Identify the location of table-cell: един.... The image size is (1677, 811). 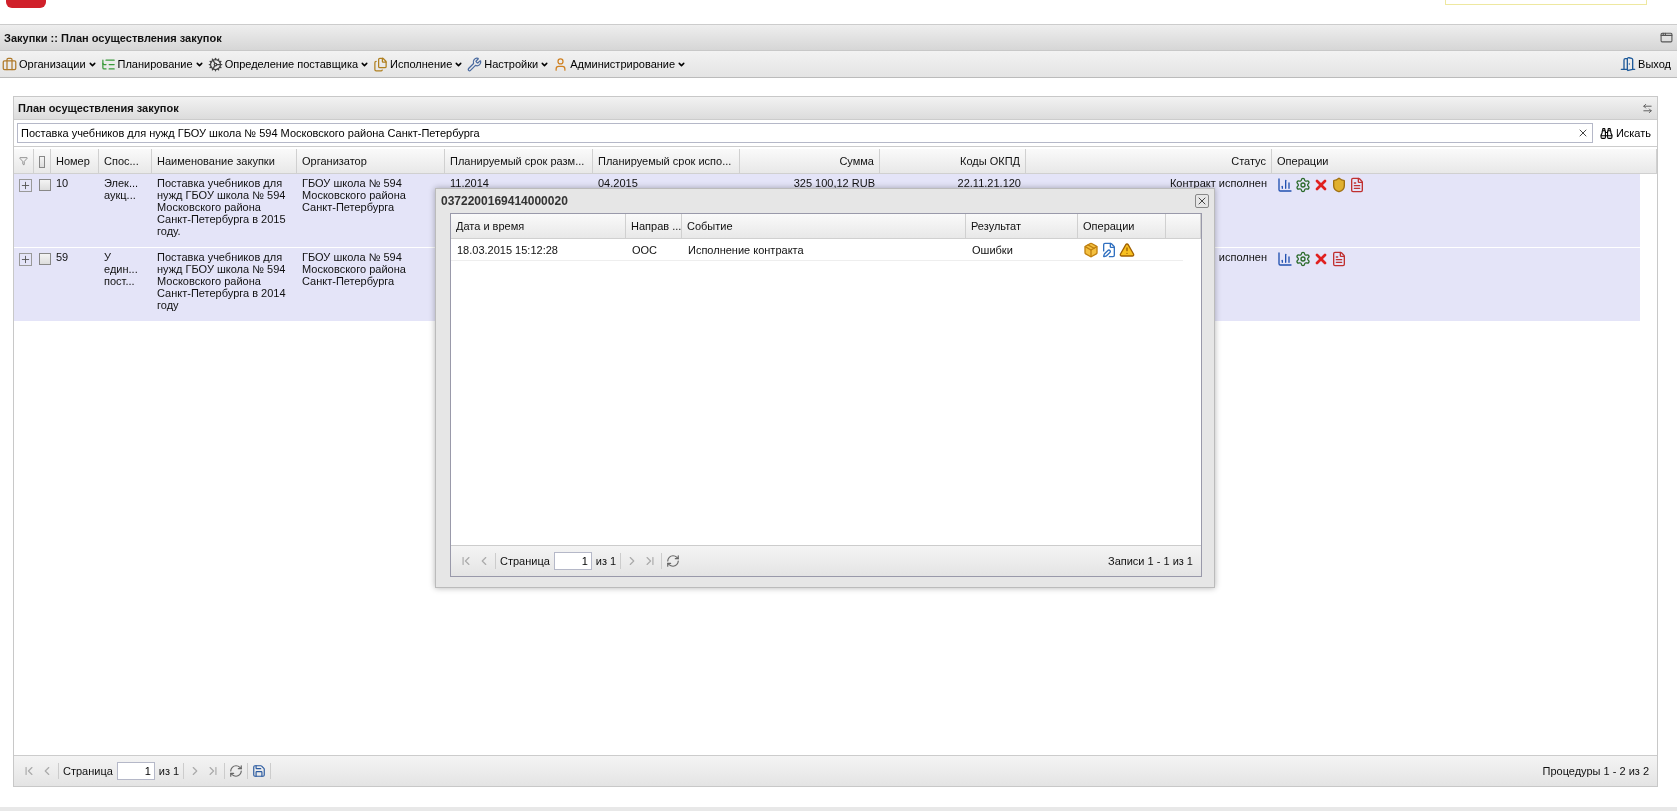
(121, 269).